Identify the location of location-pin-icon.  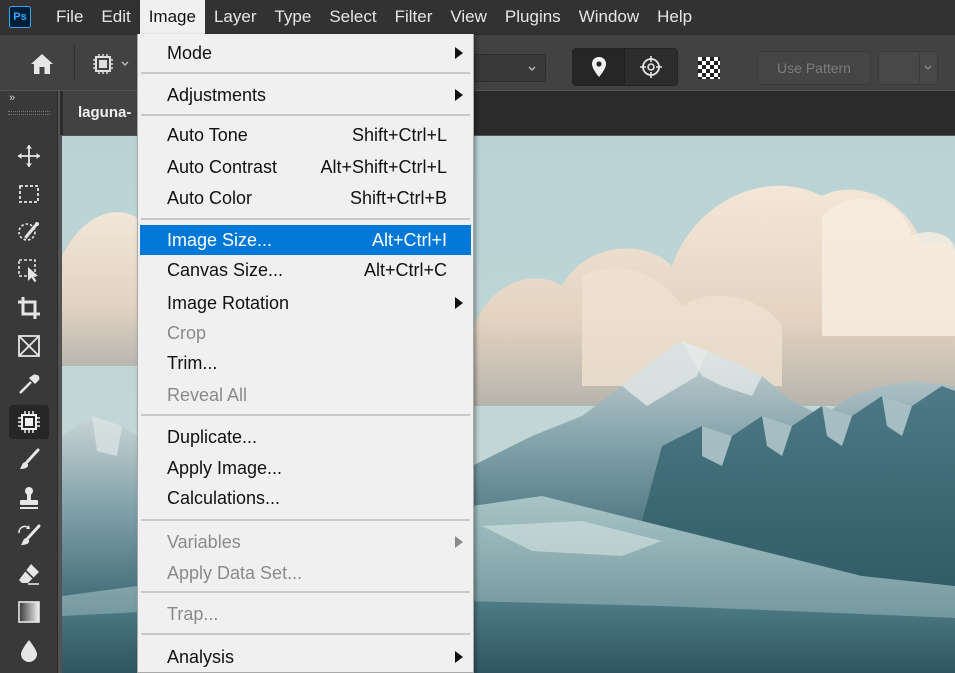
(598, 67).